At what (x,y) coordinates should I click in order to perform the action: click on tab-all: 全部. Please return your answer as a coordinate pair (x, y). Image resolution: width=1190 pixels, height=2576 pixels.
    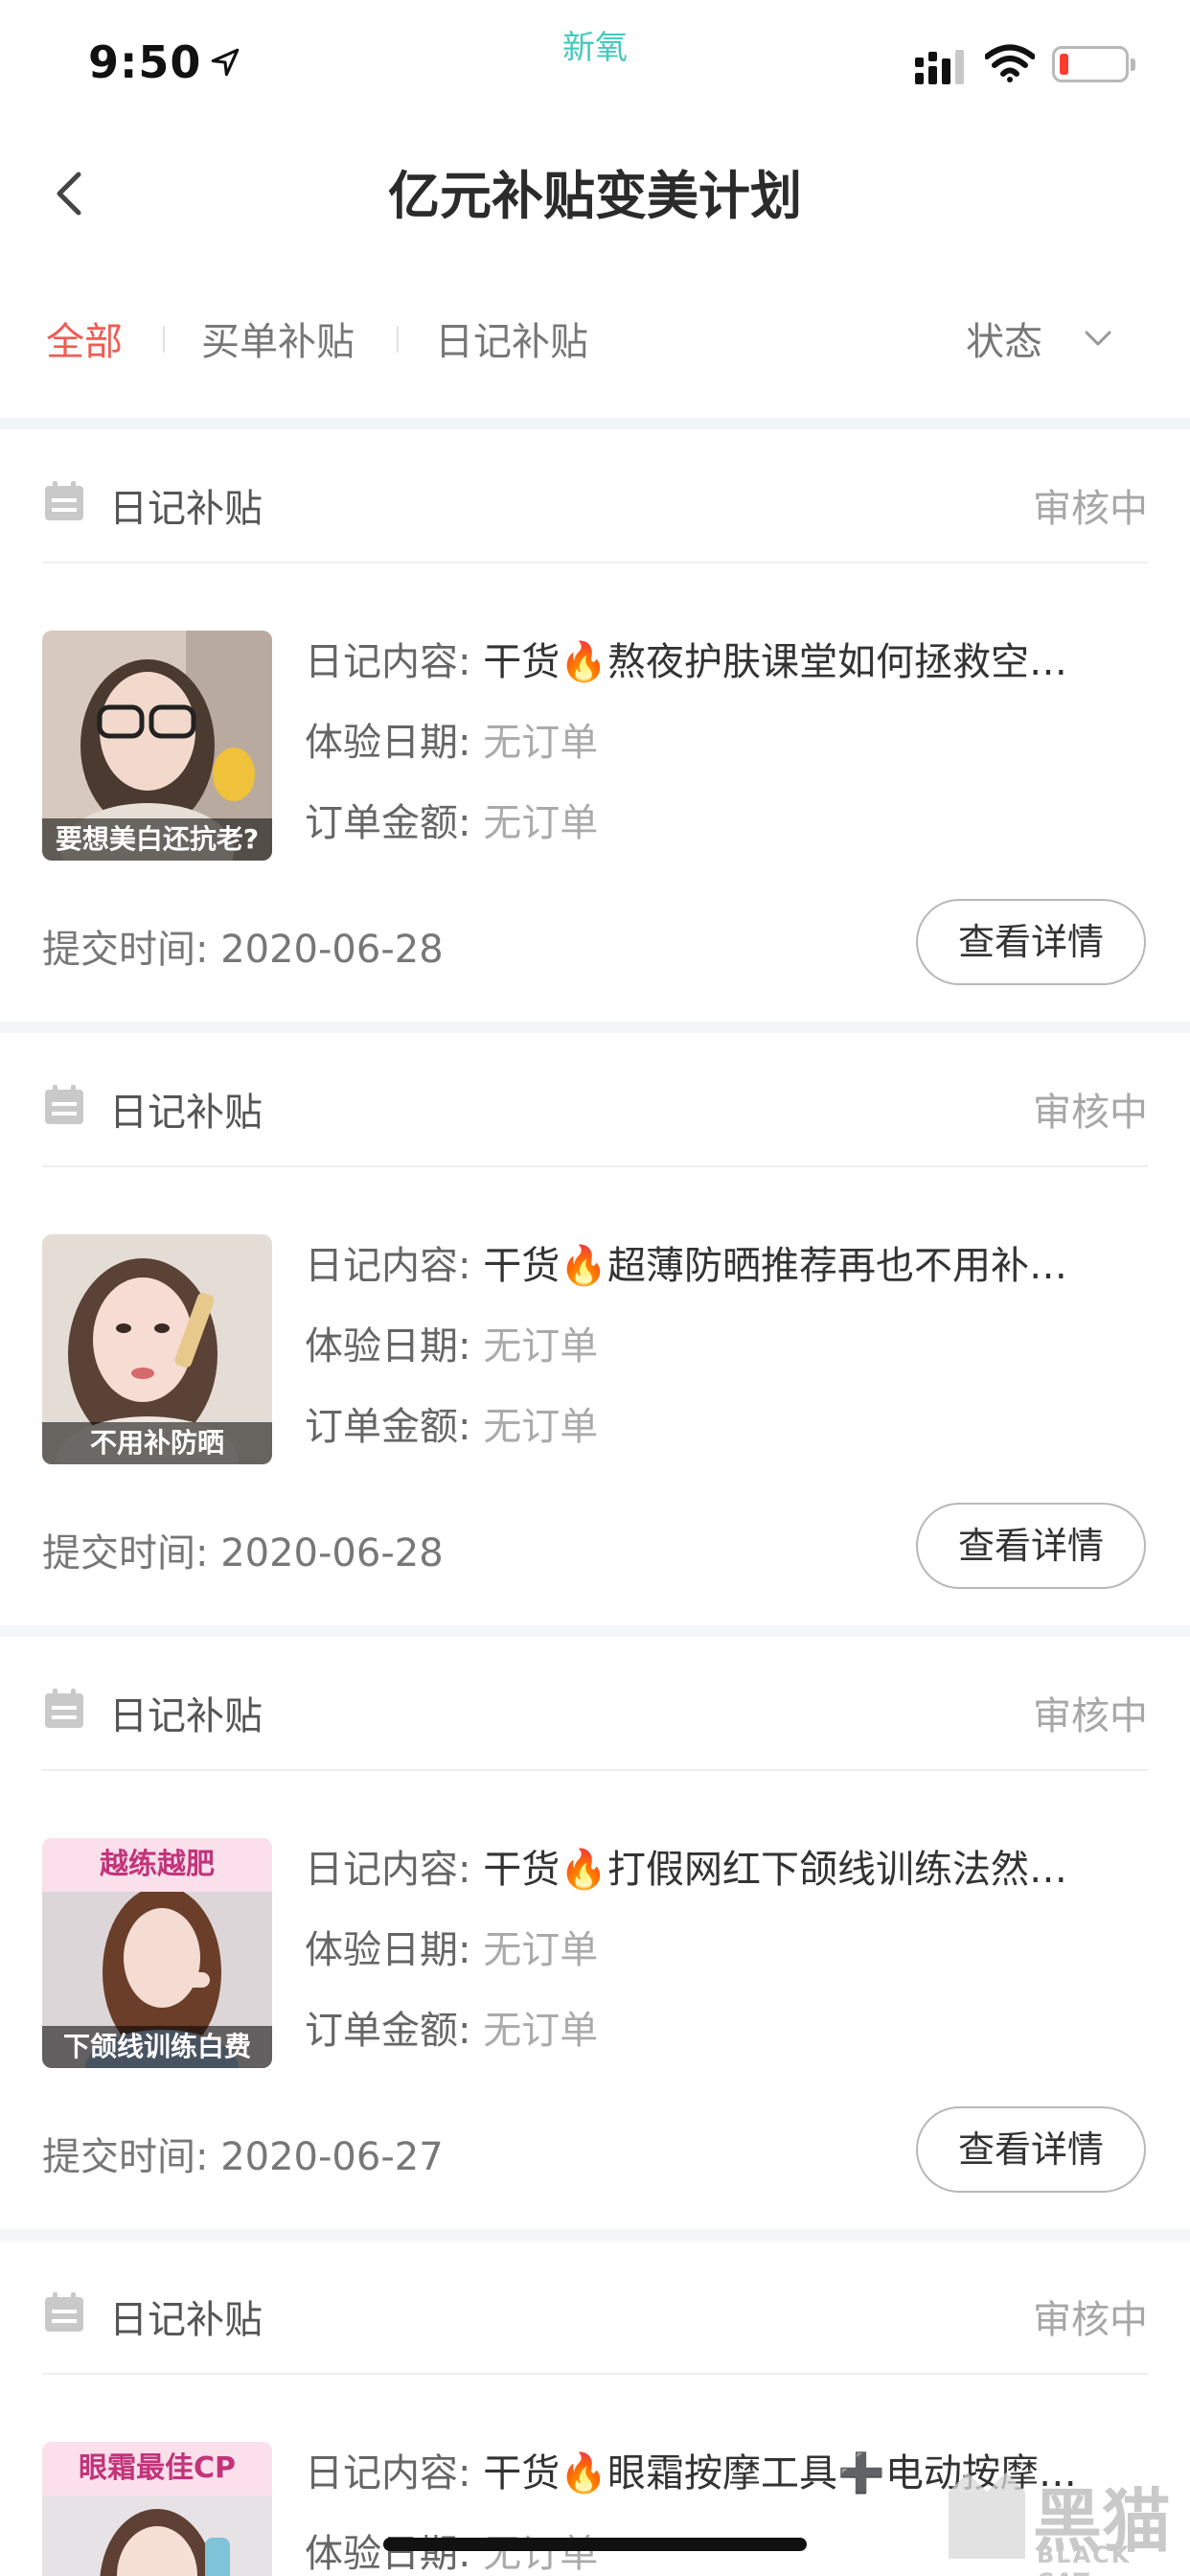
    Looking at the image, I should click on (85, 338).